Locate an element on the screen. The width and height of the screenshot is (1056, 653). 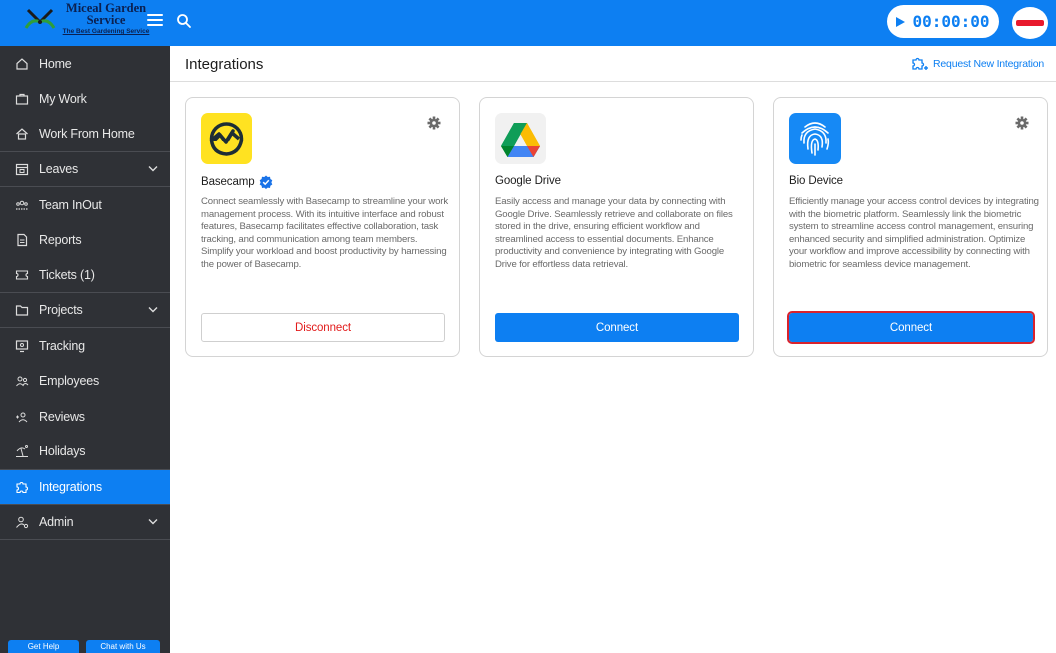
chat-with-us-button: Chat with Us is located at coordinates (123, 646).